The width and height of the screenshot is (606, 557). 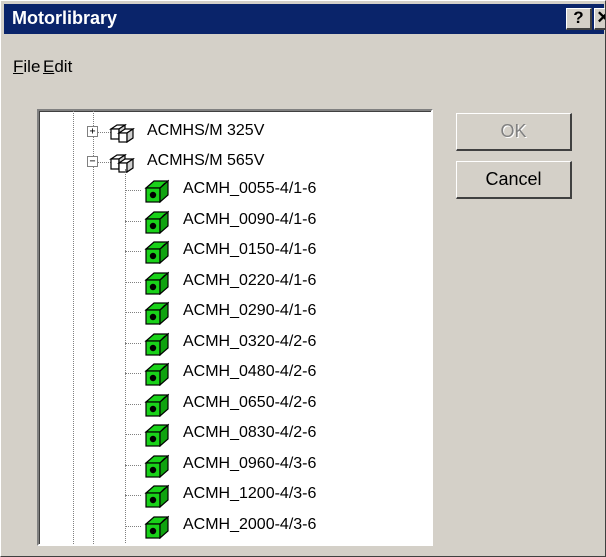 I want to click on expander-toggle: −, so click(x=92, y=161).